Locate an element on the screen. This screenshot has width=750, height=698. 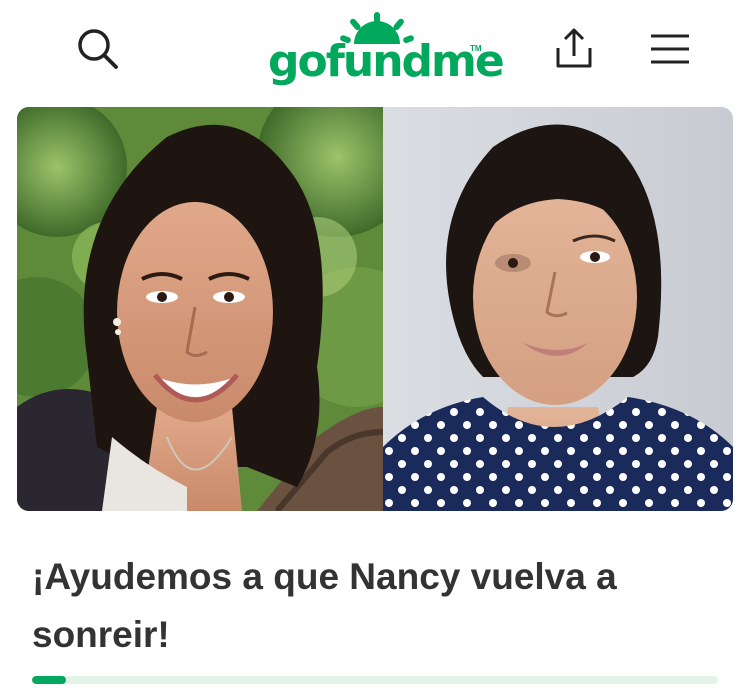
search-icon is located at coordinates (98, 49).